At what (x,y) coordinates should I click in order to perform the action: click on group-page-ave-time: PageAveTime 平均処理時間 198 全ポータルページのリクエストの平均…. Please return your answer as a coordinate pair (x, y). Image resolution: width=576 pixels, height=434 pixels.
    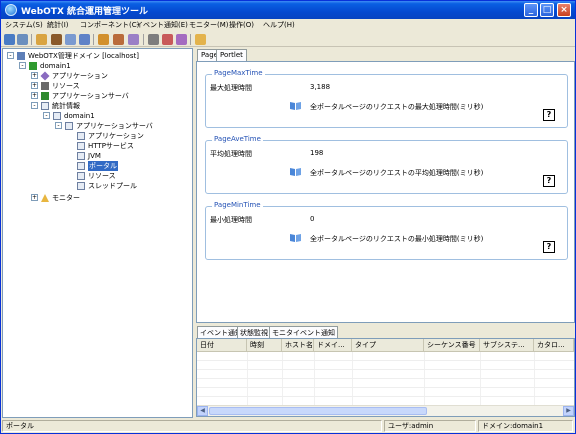
    Looking at the image, I should click on (386, 164).